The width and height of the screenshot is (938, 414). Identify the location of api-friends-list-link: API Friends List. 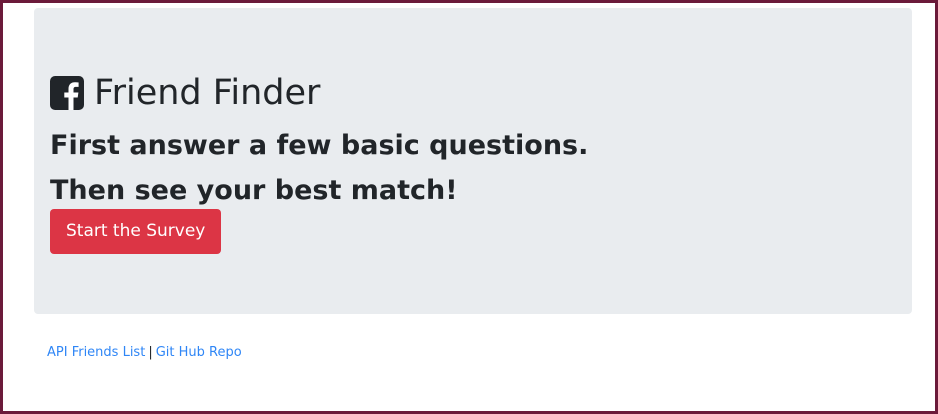
(96, 352).